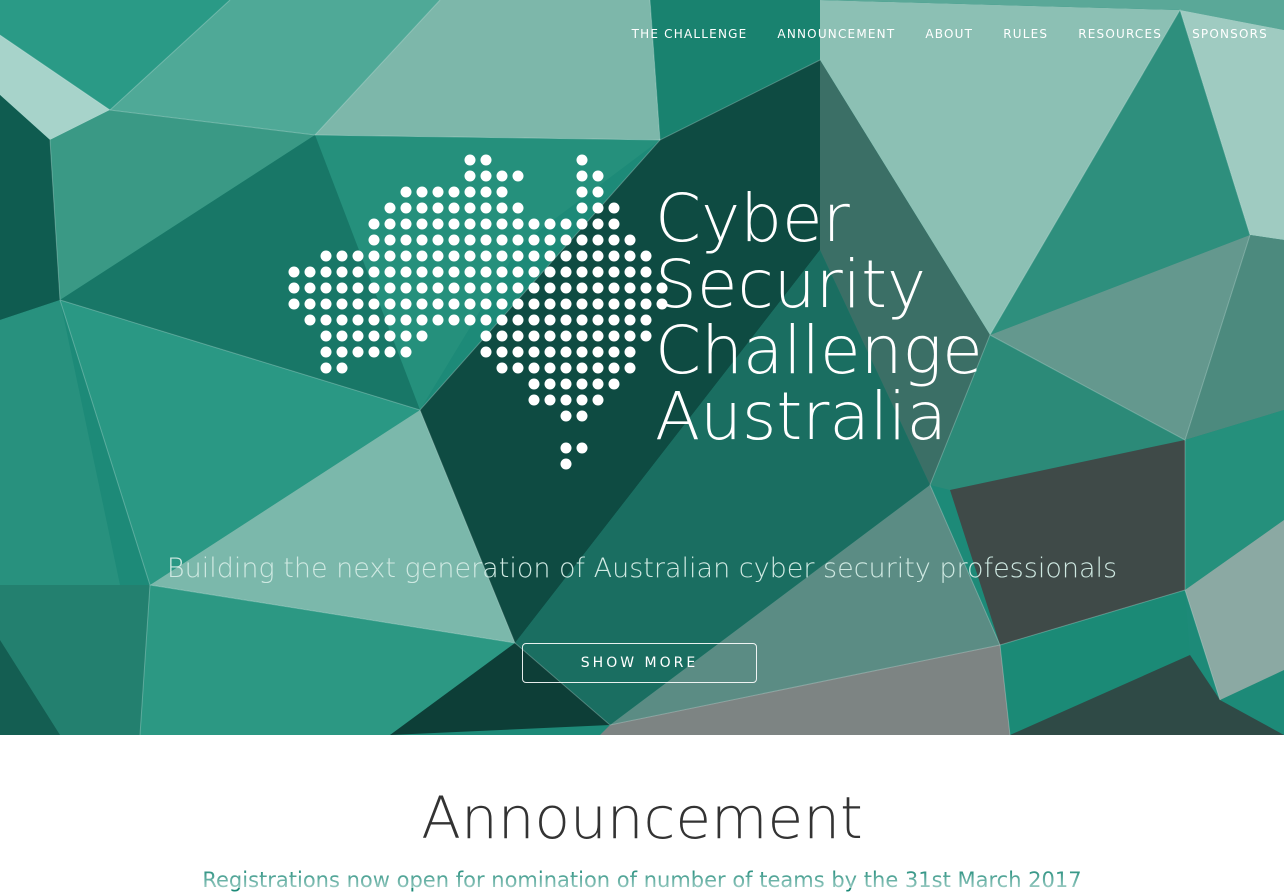 The width and height of the screenshot is (1284, 892). What do you see at coordinates (1230, 34) in the screenshot?
I see `nav-item-sponsors: SPONSORS` at bounding box center [1230, 34].